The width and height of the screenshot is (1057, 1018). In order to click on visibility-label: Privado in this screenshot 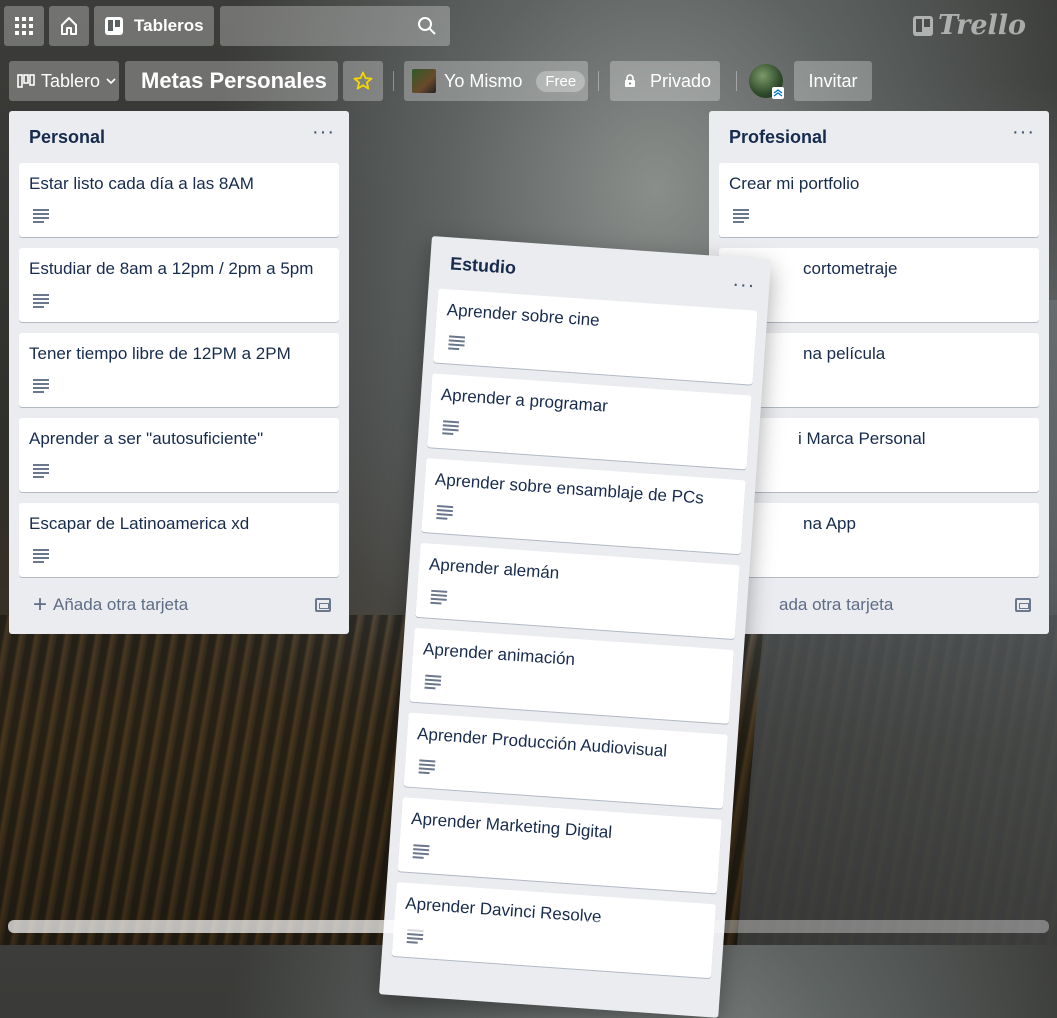, I will do `click(681, 80)`.